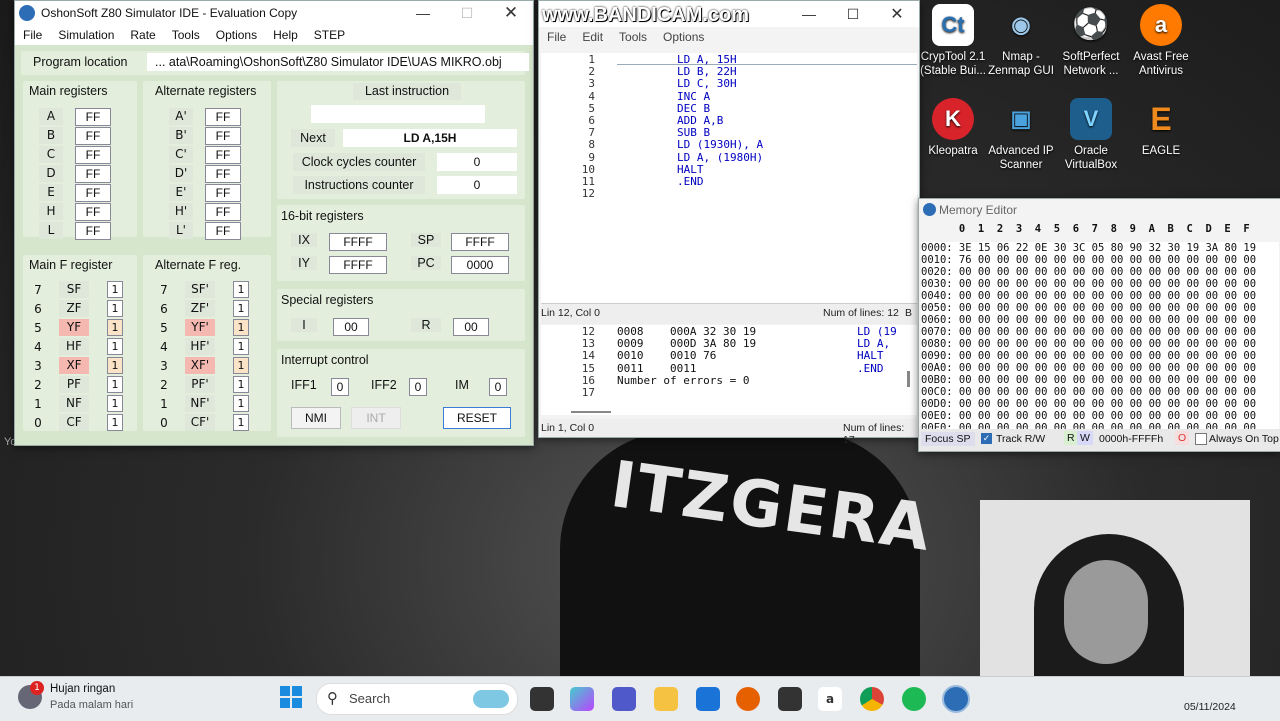 This screenshot has width=1280, height=721. Describe the element at coordinates (142, 35) in the screenshot. I see `menu-rate: Rate` at that location.